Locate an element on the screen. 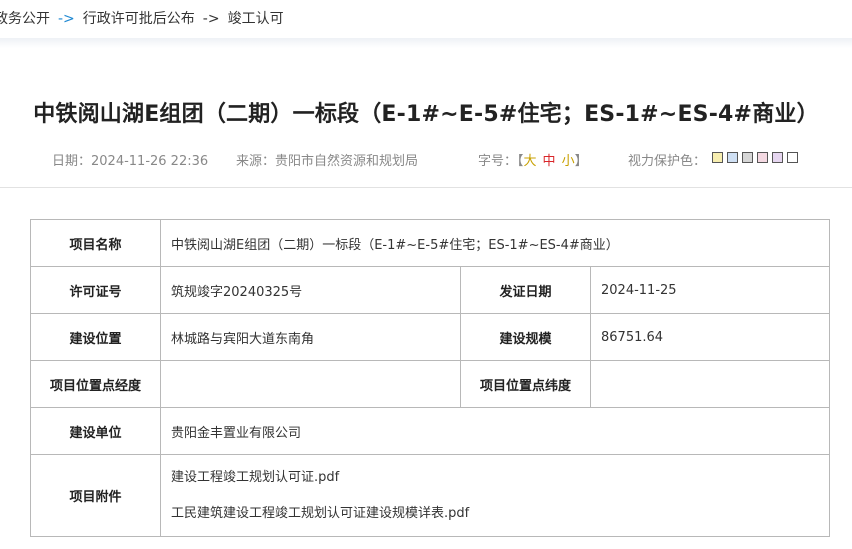 The height and width of the screenshot is (549, 852). location-label: 建设位置 is located at coordinates (95, 337).